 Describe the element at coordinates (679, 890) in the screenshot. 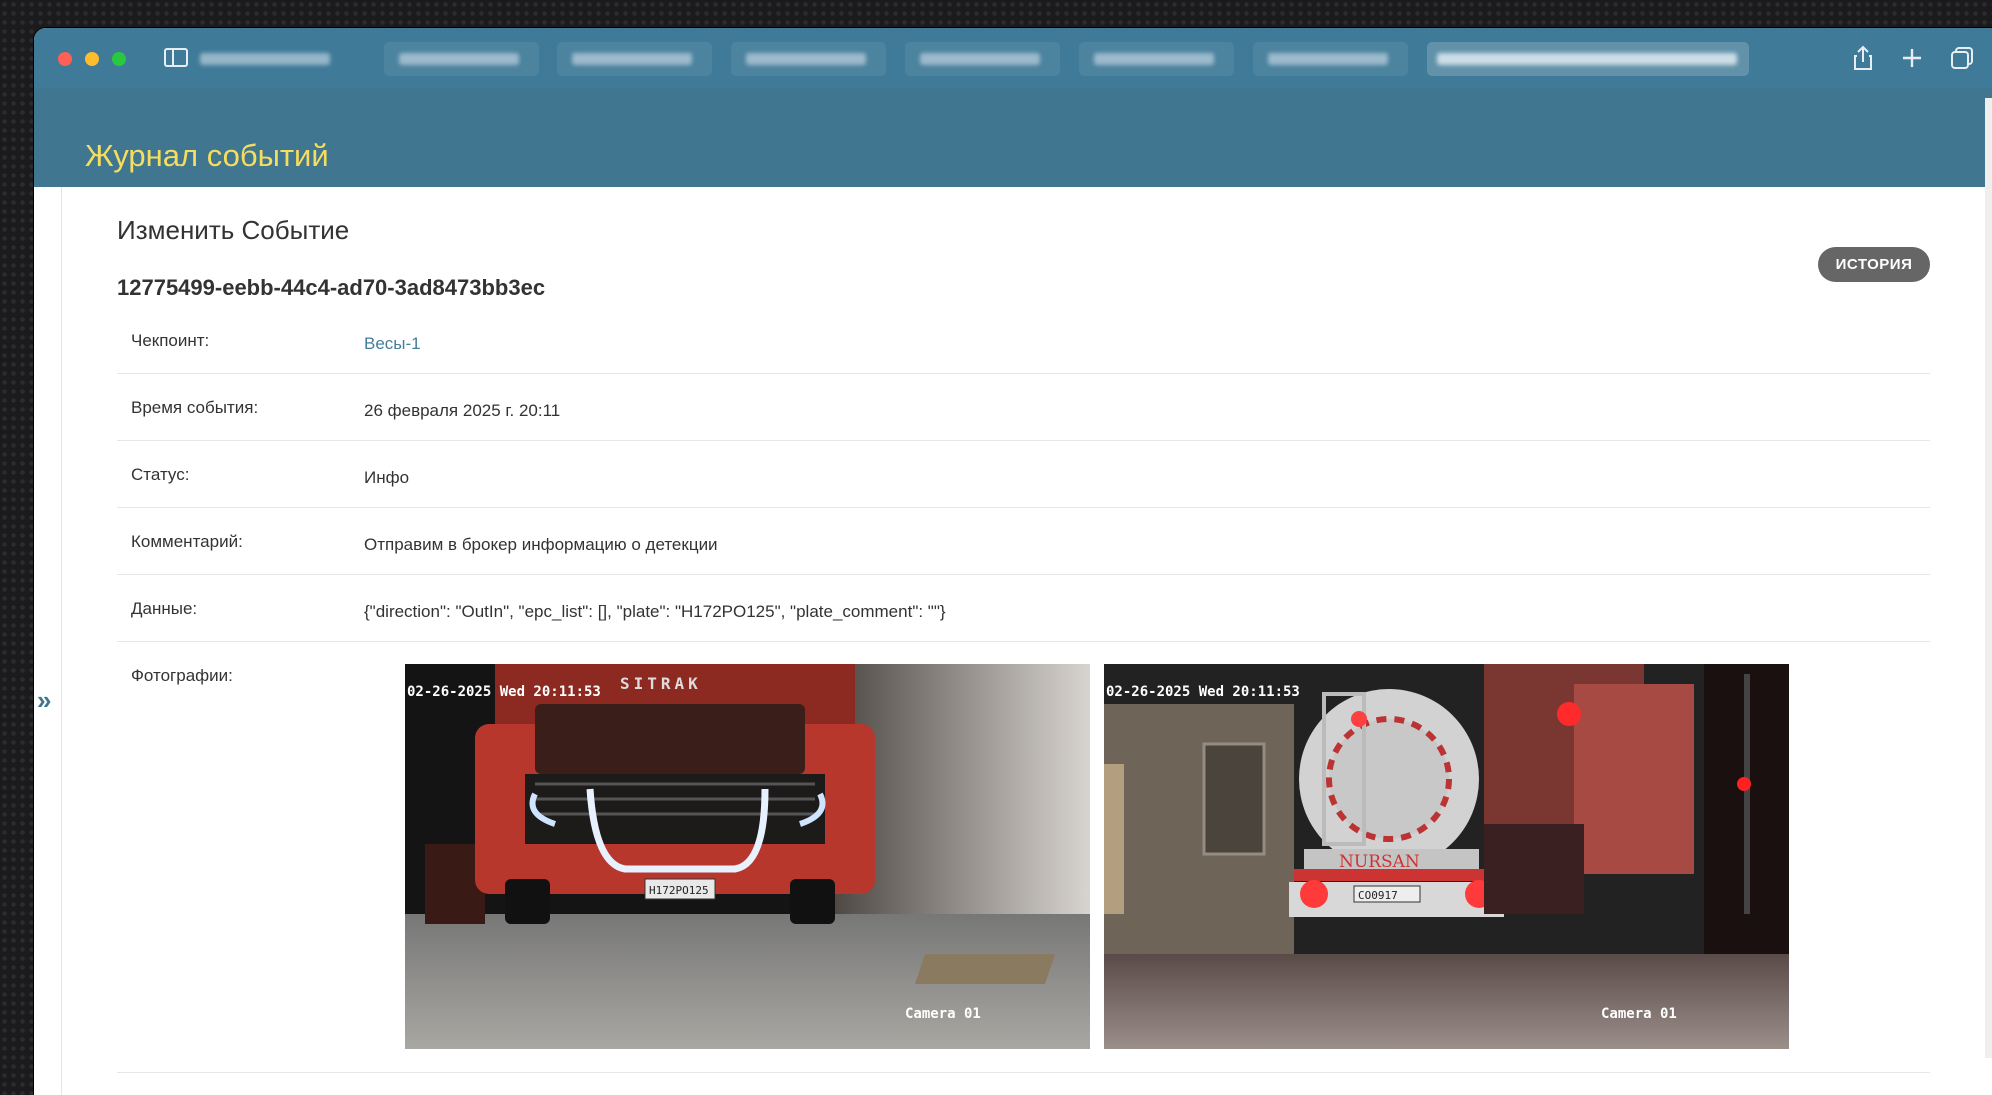

I see `plate-text: H172PO125` at that location.